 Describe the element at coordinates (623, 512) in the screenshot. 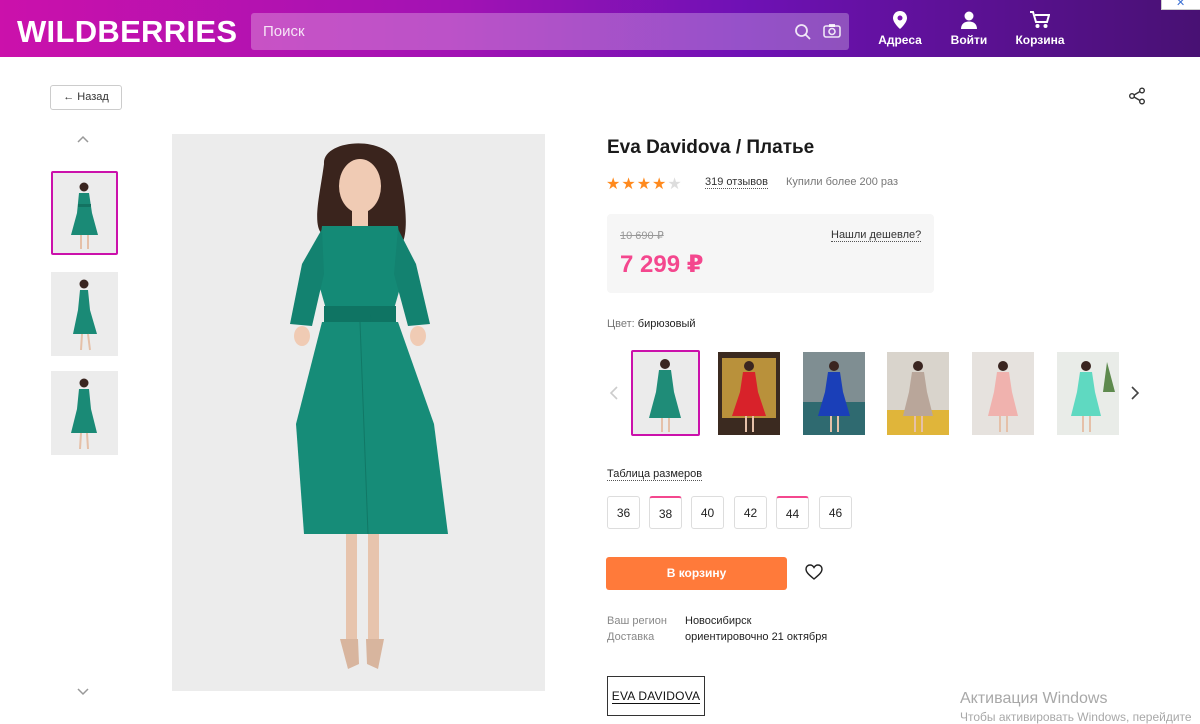

I see `size-option-36: 36` at that location.